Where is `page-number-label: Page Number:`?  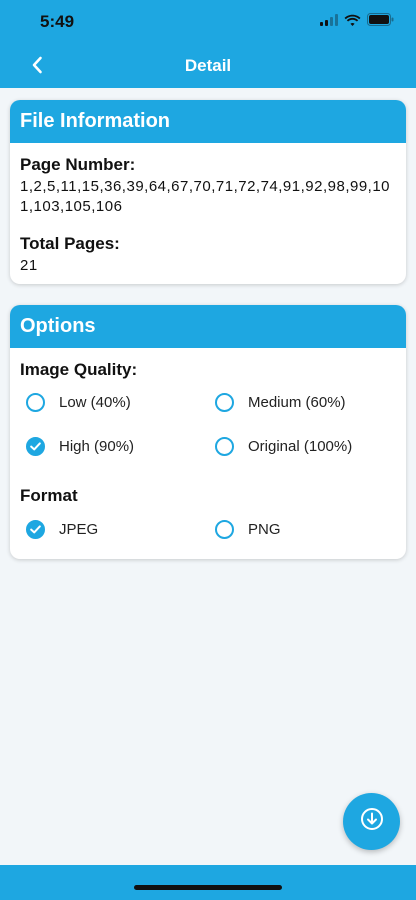 page-number-label: Page Number: is located at coordinates (78, 164).